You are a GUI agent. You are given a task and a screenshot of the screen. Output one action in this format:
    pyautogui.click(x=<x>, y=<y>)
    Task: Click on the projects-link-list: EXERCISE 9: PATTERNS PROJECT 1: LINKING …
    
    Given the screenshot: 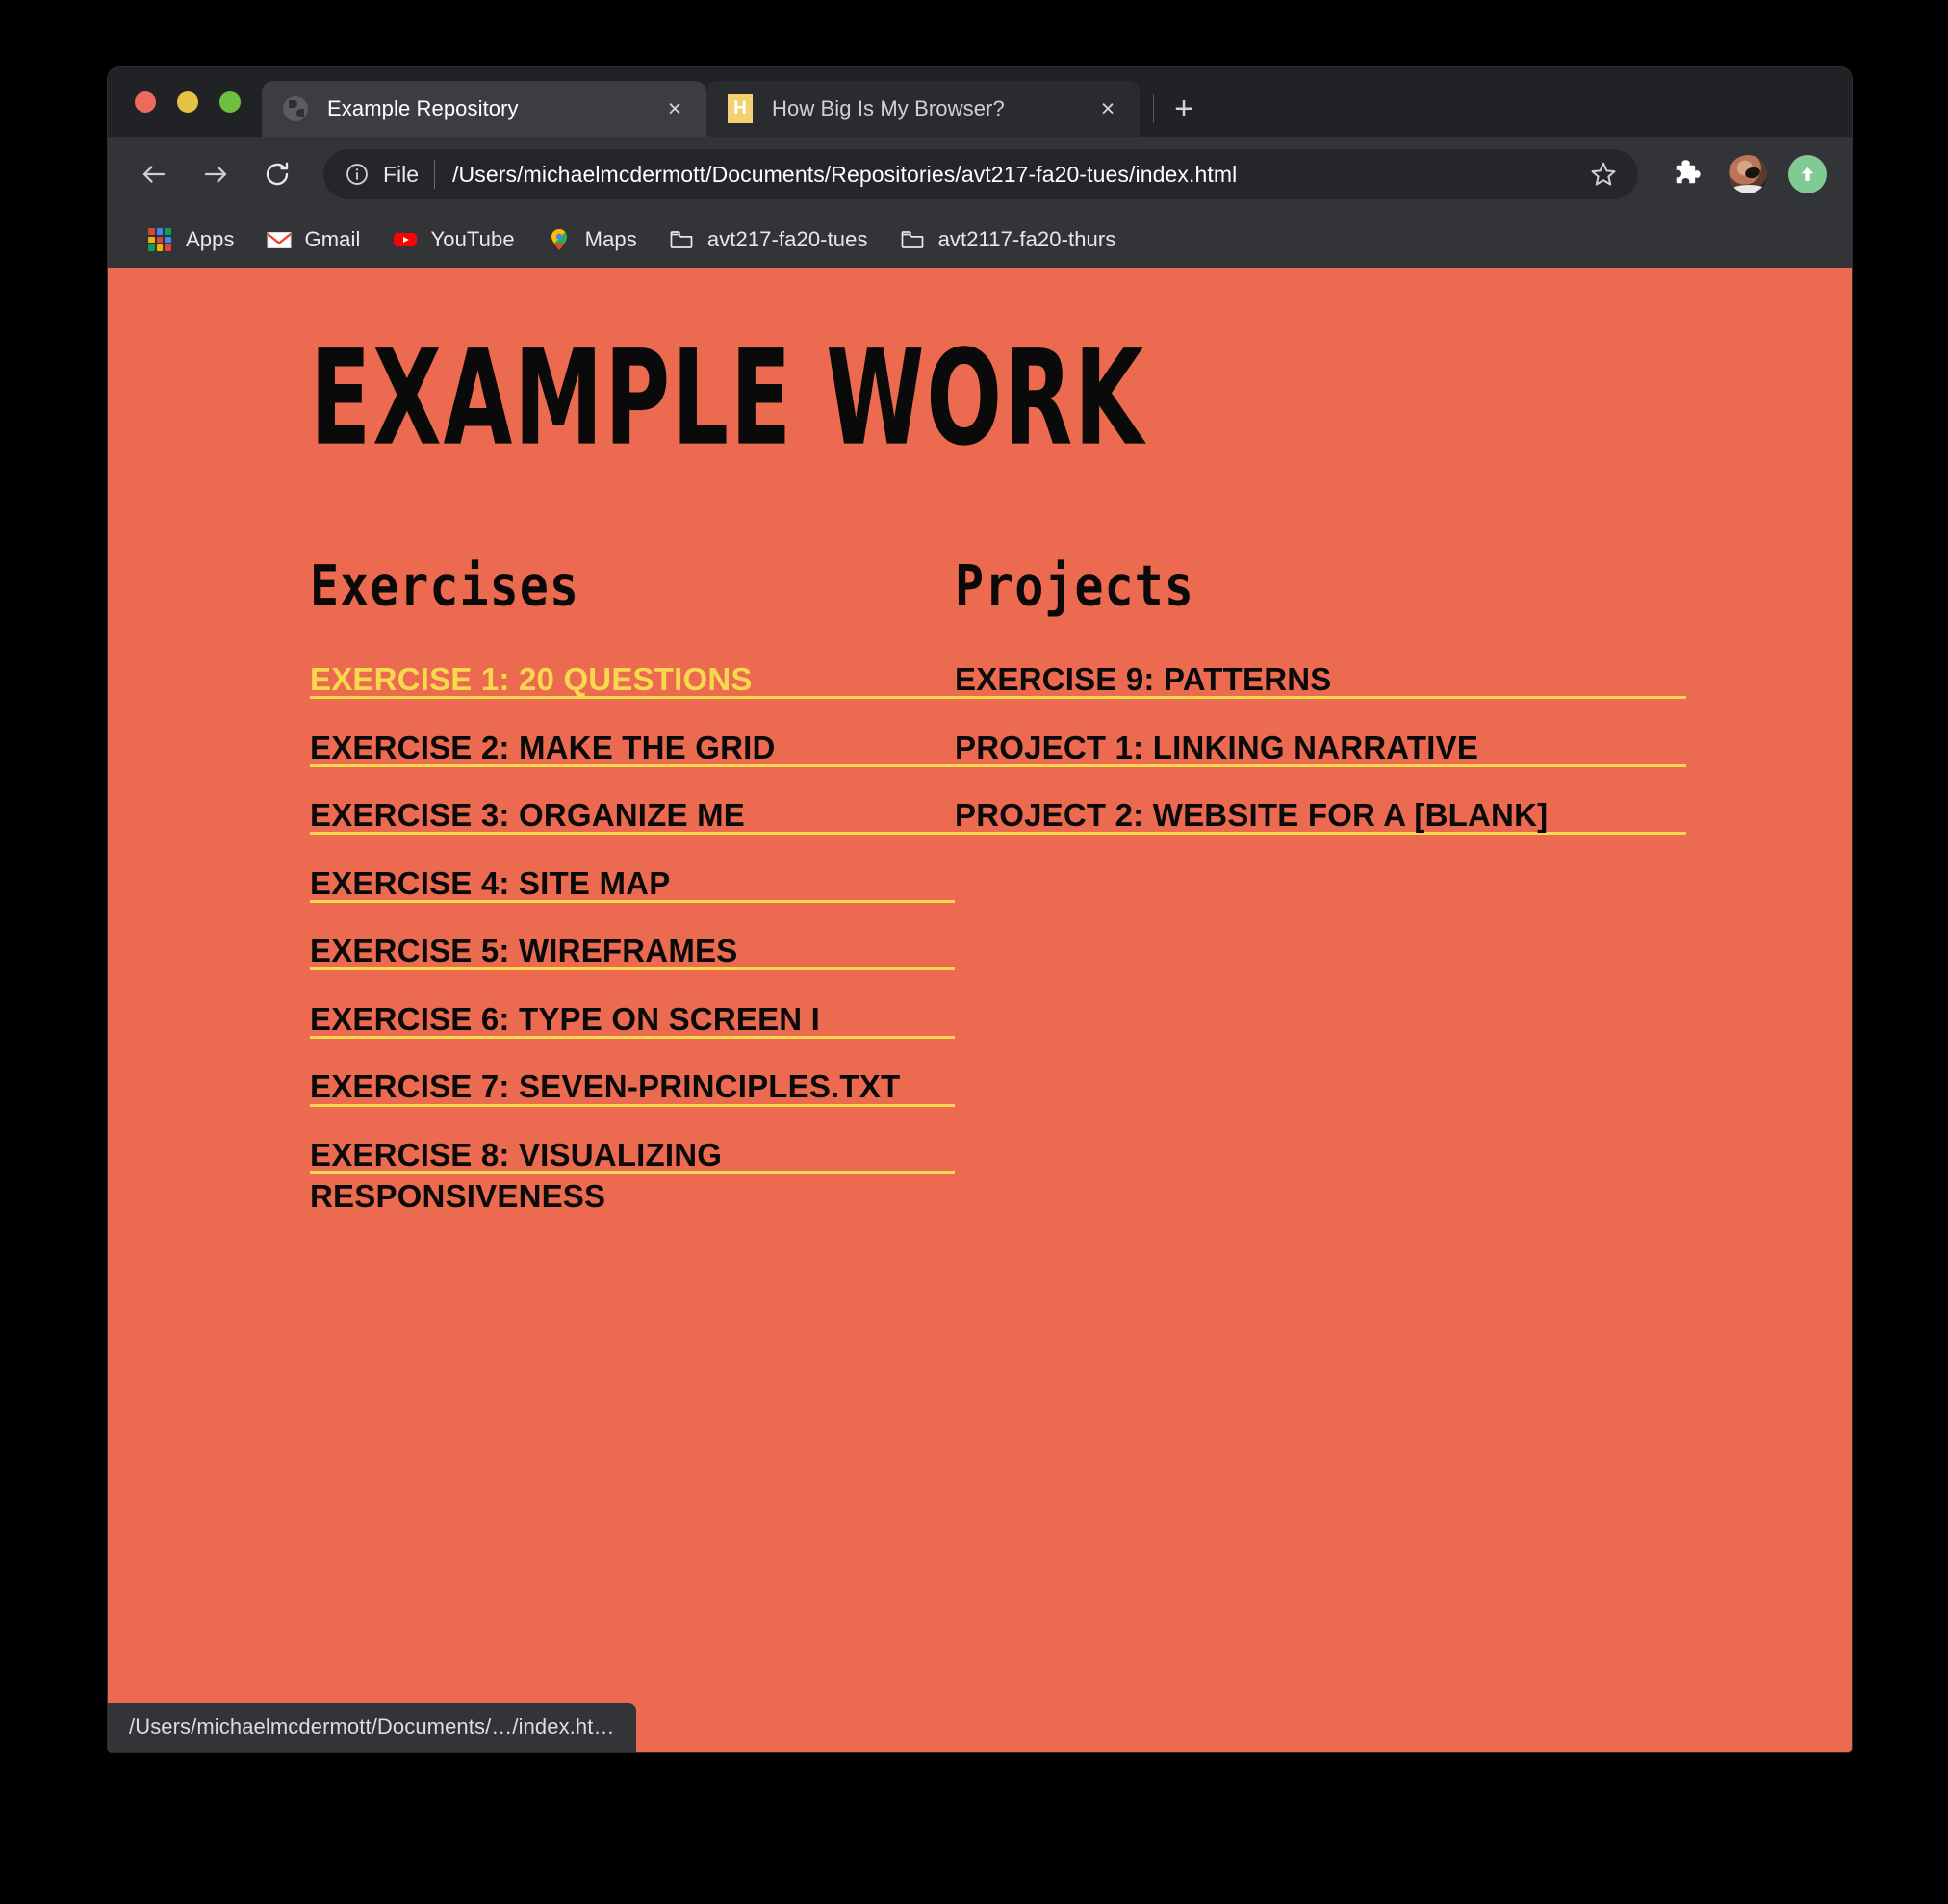 What is the action you would take?
    pyautogui.click(x=1320, y=747)
    